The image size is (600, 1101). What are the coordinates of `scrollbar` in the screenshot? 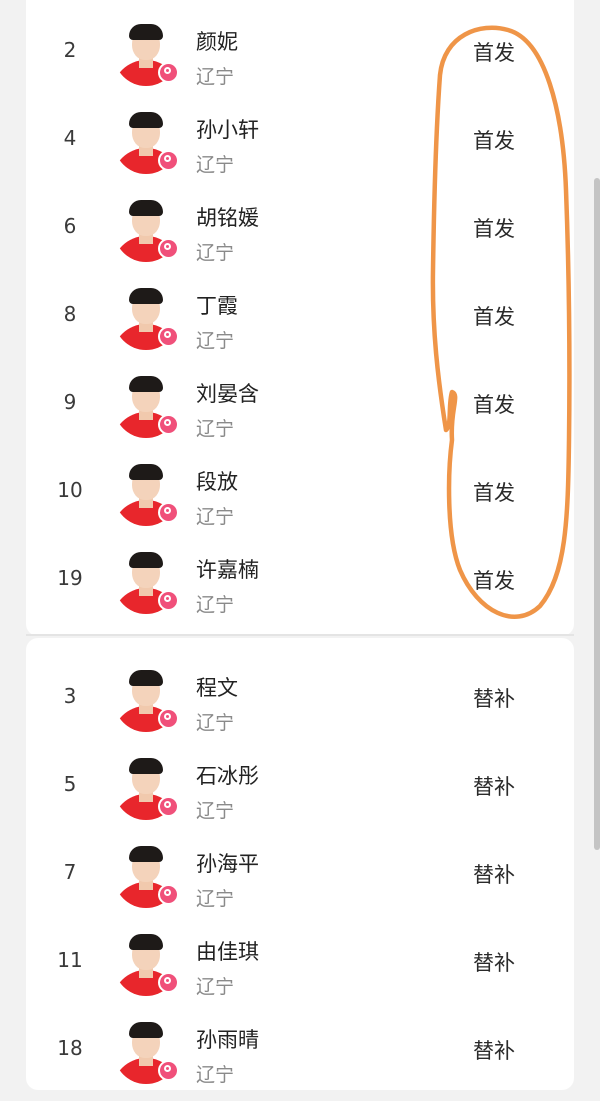 It's located at (597, 514).